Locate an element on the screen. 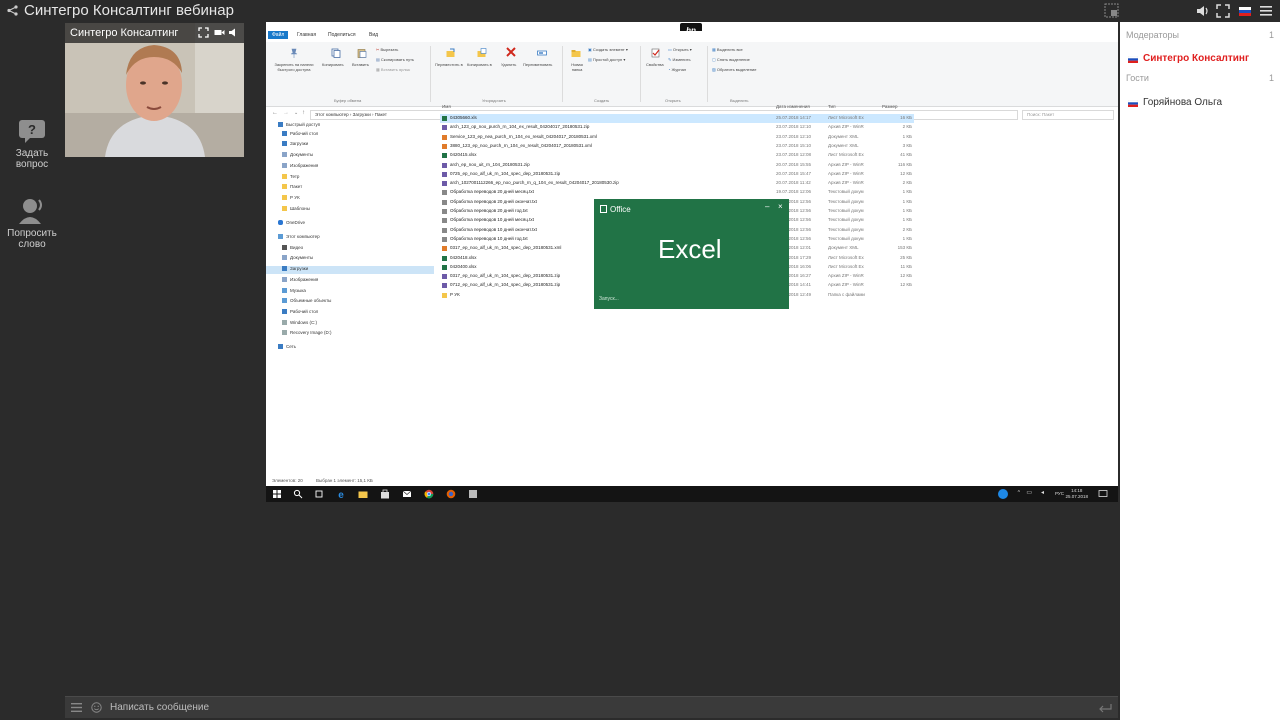 The image size is (1280, 720). layout-toggle-icon is located at coordinates (1111, 10).